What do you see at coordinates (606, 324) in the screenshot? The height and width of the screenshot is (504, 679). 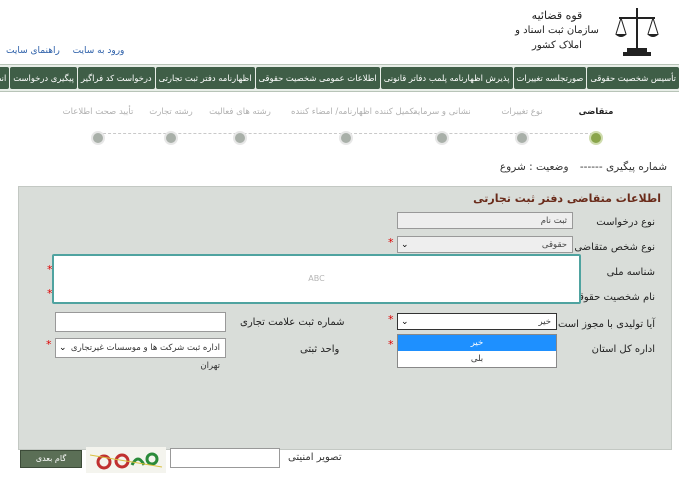 I see `producer-license-label: آیا تولیدی با مجوز است` at bounding box center [606, 324].